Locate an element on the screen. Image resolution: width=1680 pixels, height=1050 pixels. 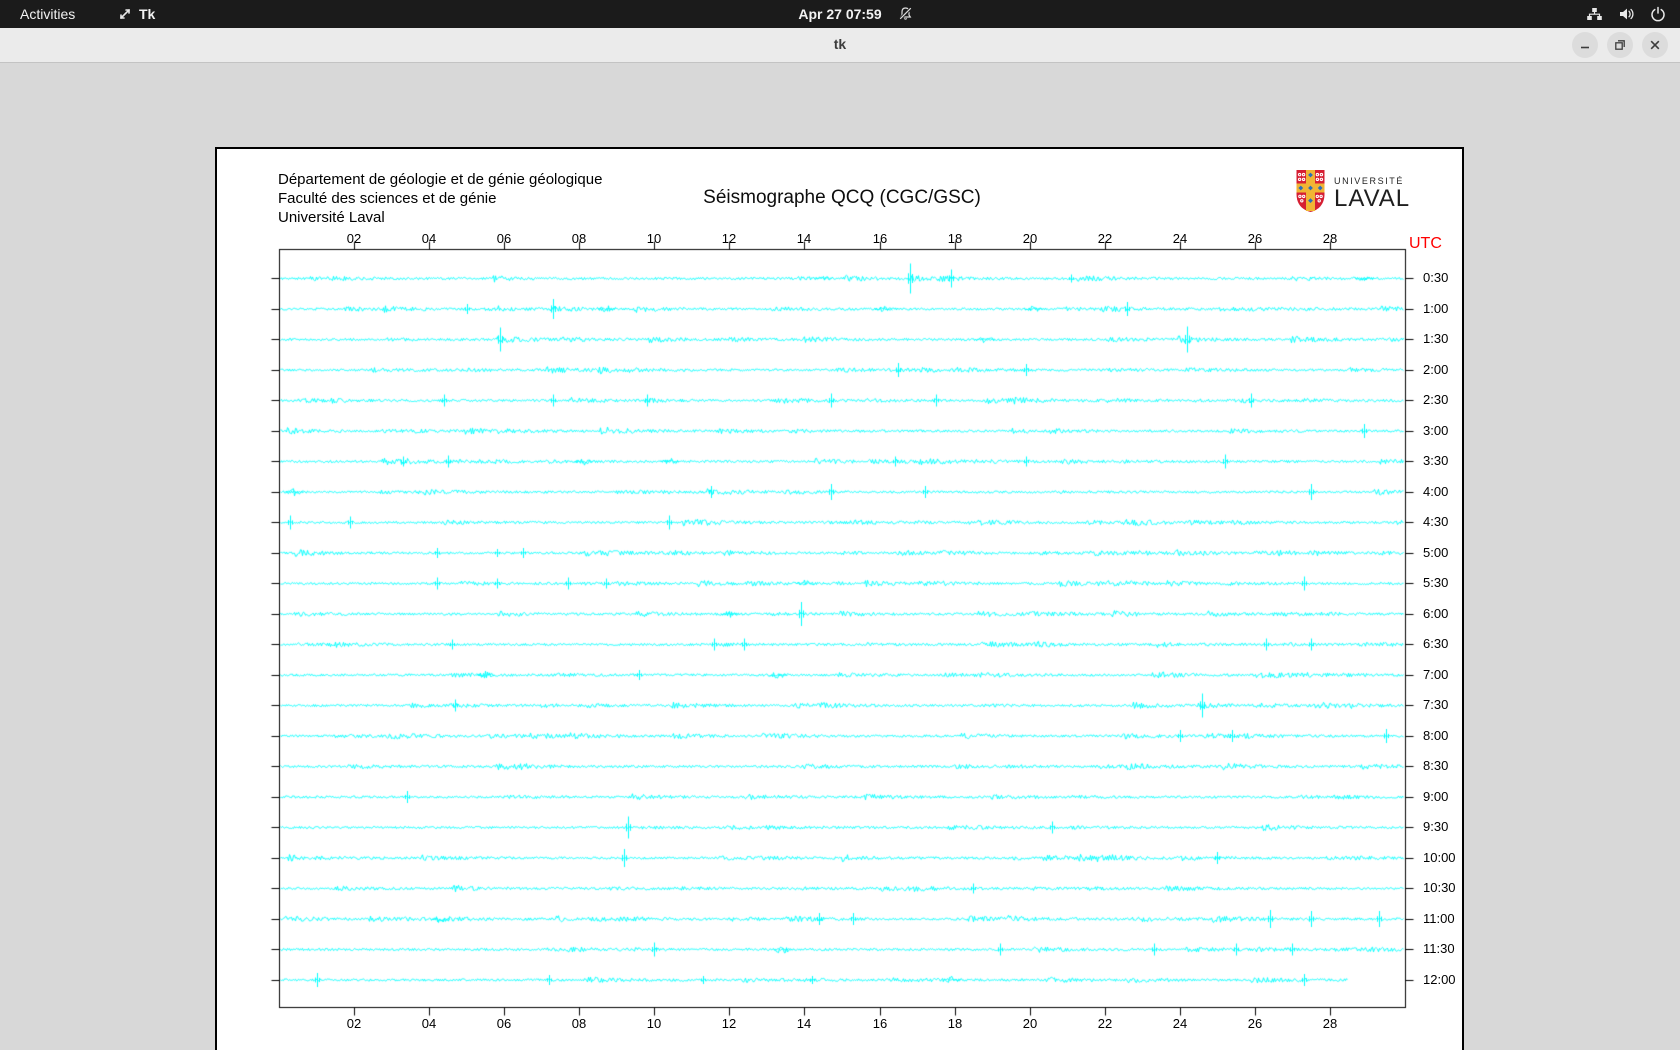
x-tick-label-top: 24 is located at coordinates (1180, 238).